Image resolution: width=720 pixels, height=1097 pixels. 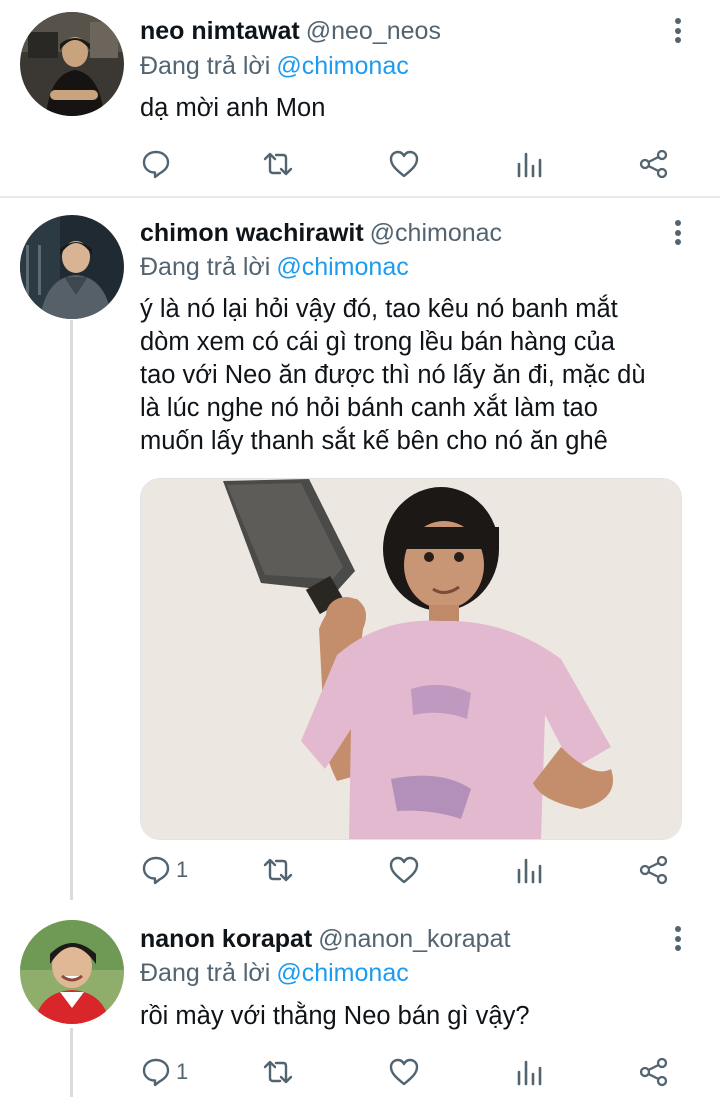 I want to click on person-avatar-icon, so click(x=72, y=972).